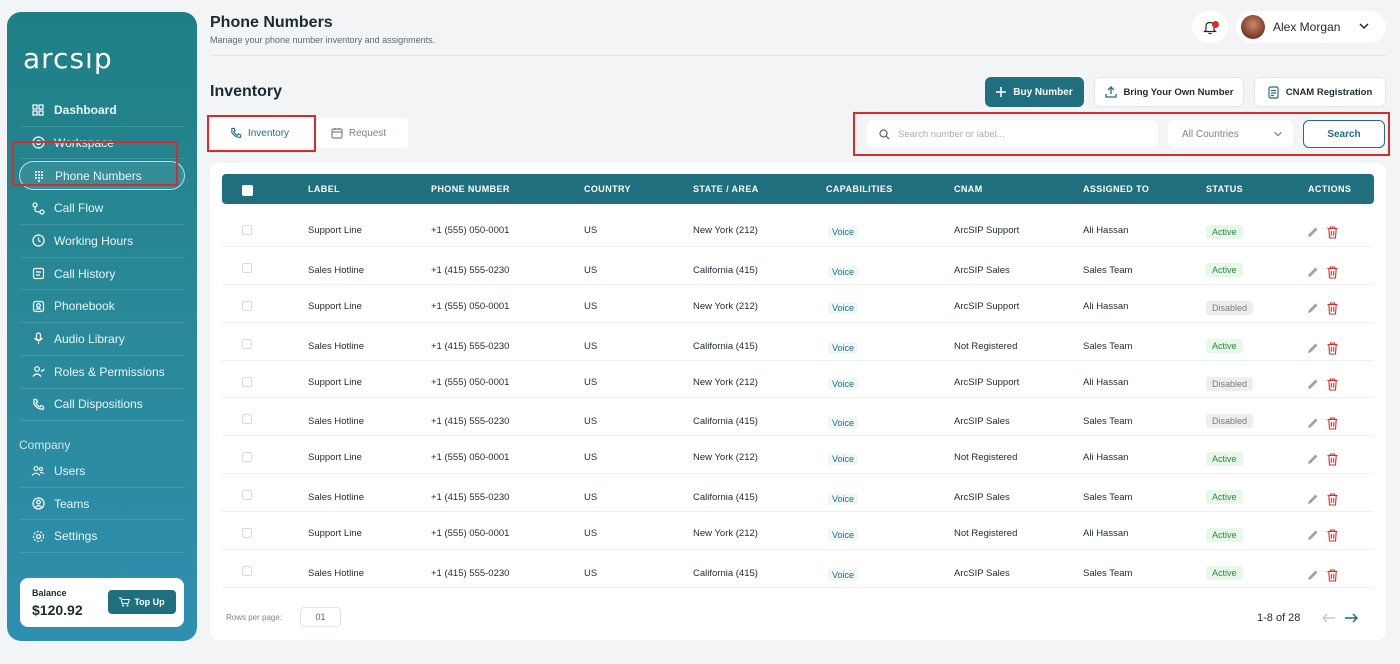 This screenshot has width=1400, height=664. Describe the element at coordinates (142, 602) in the screenshot. I see `top-up-button: Top Up` at that location.